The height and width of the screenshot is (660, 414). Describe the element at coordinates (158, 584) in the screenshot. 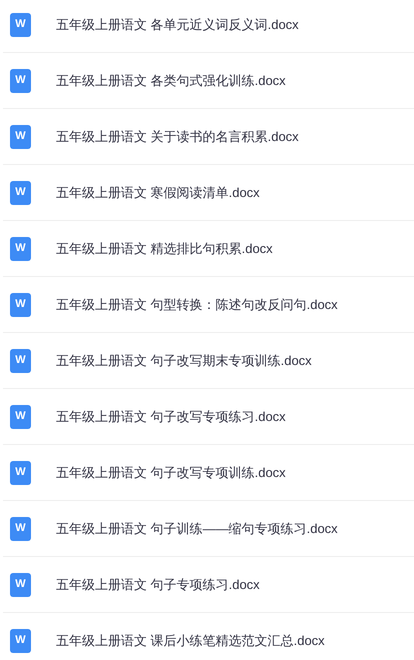

I see `file-name: 五年级上册语文 句子专项练习.docx` at that location.